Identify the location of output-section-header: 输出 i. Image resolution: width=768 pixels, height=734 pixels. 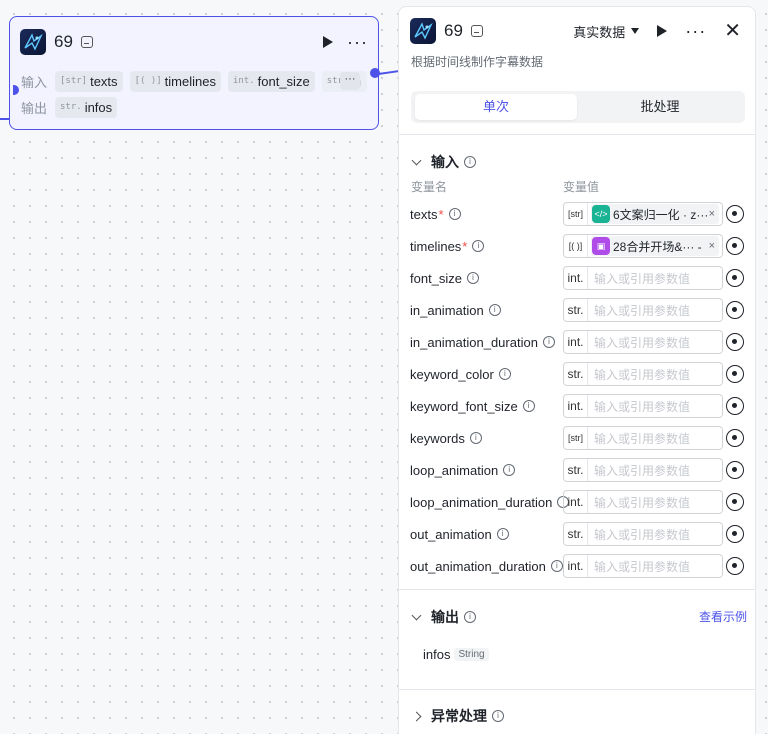
(443, 617).